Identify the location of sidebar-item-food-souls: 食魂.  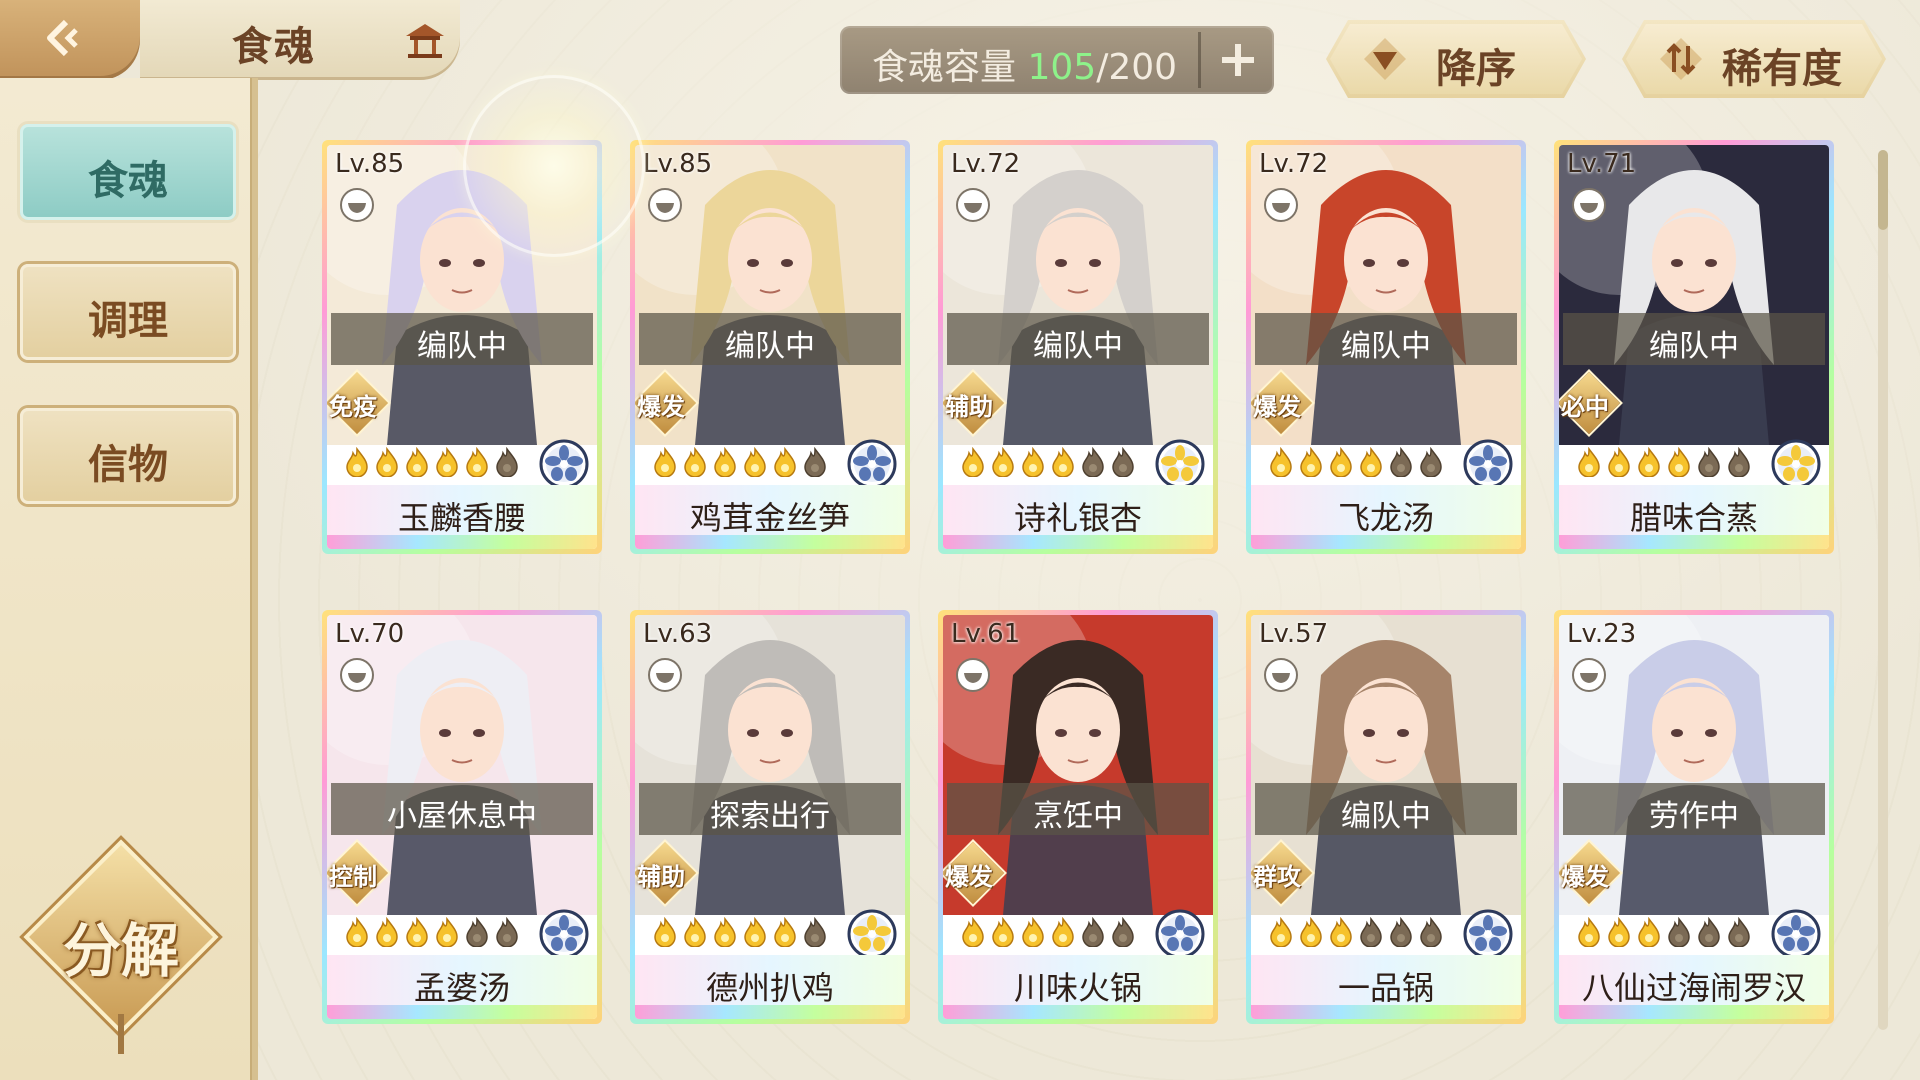
(128, 172).